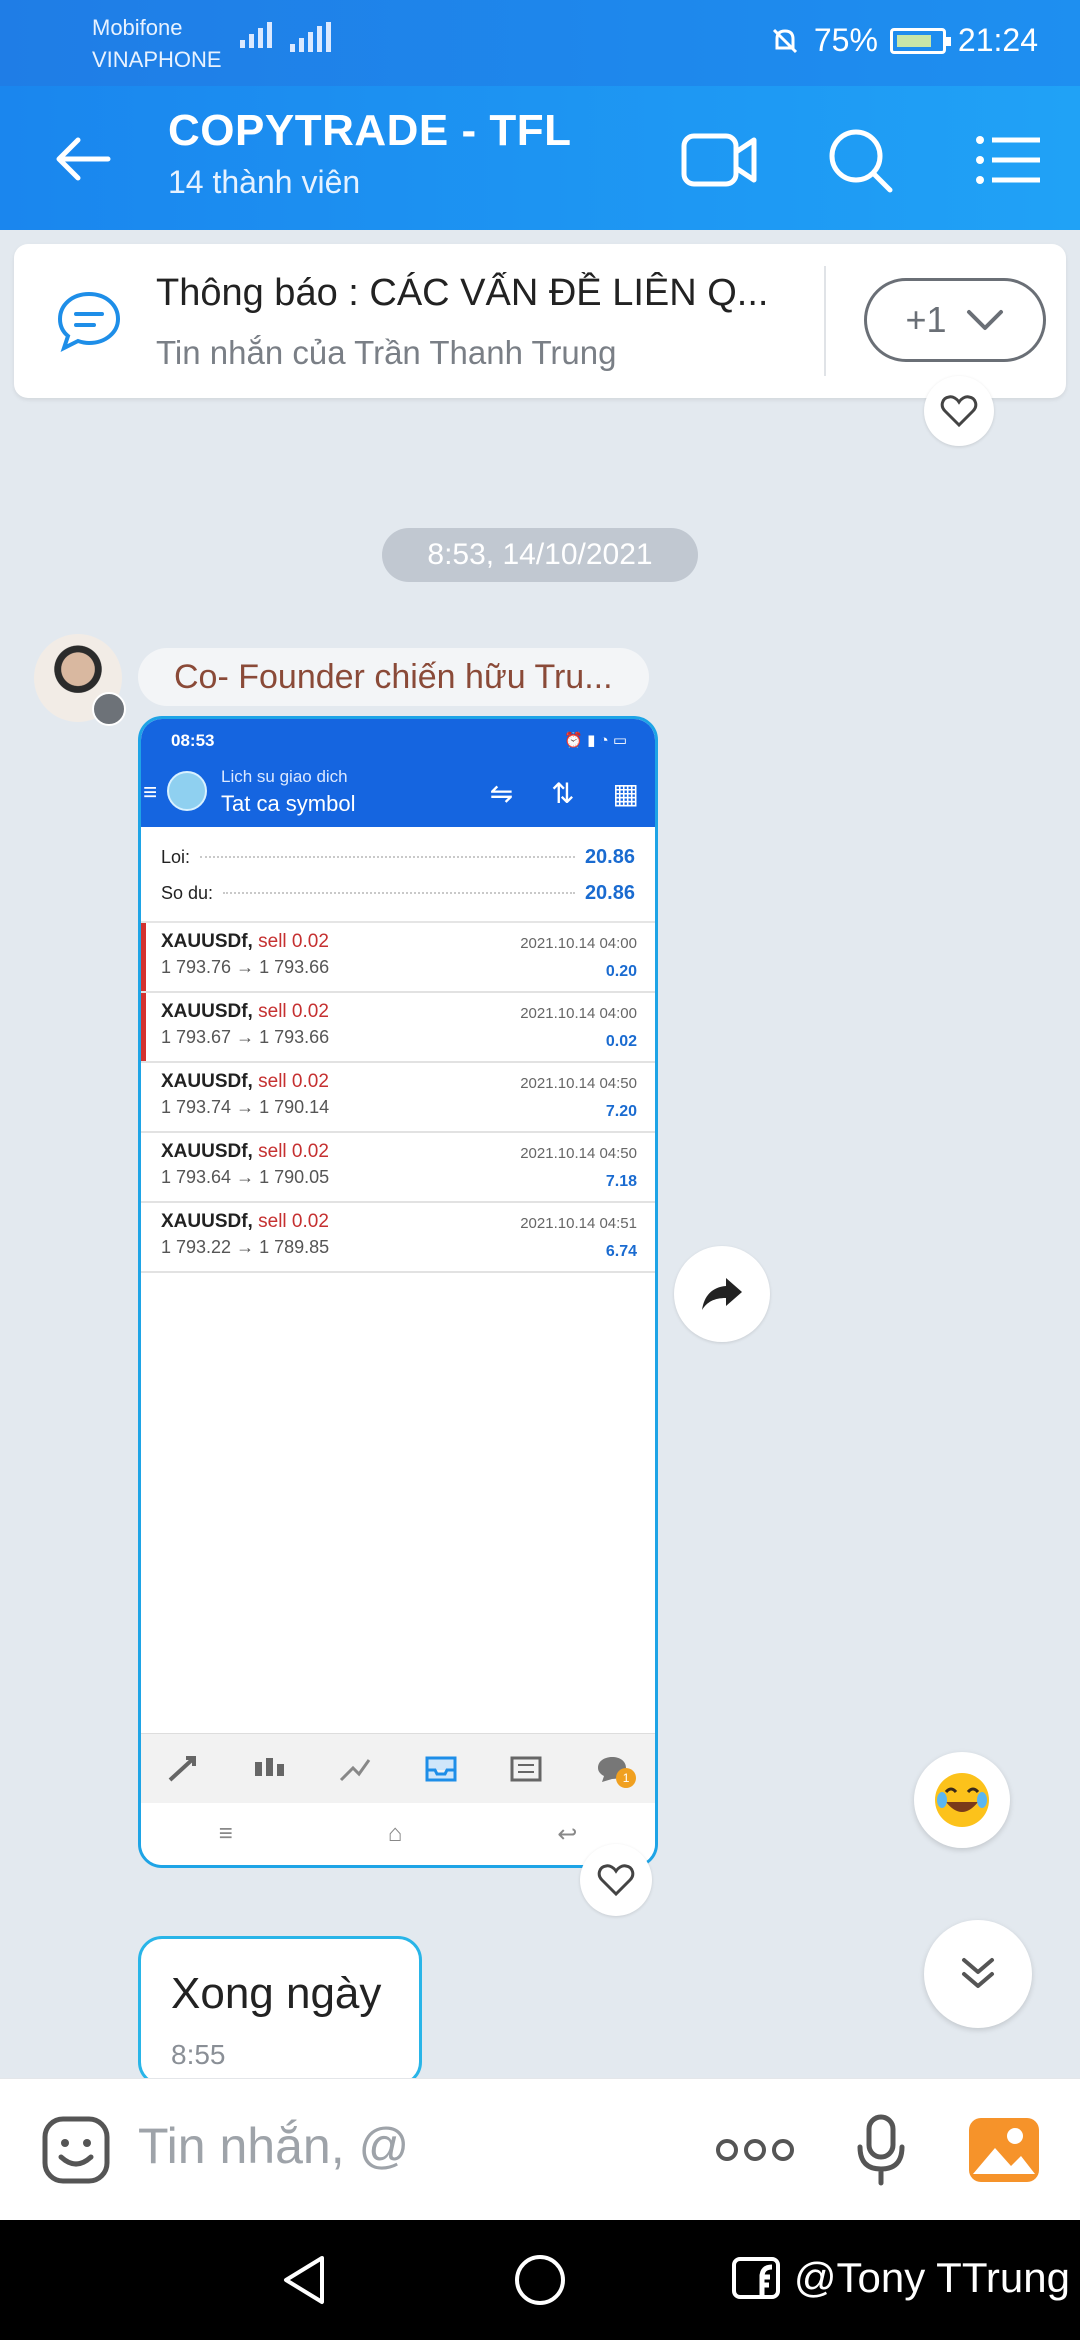 The height and width of the screenshot is (2340, 1080). Describe the element at coordinates (862, 160) in the screenshot. I see `search-icon` at that location.